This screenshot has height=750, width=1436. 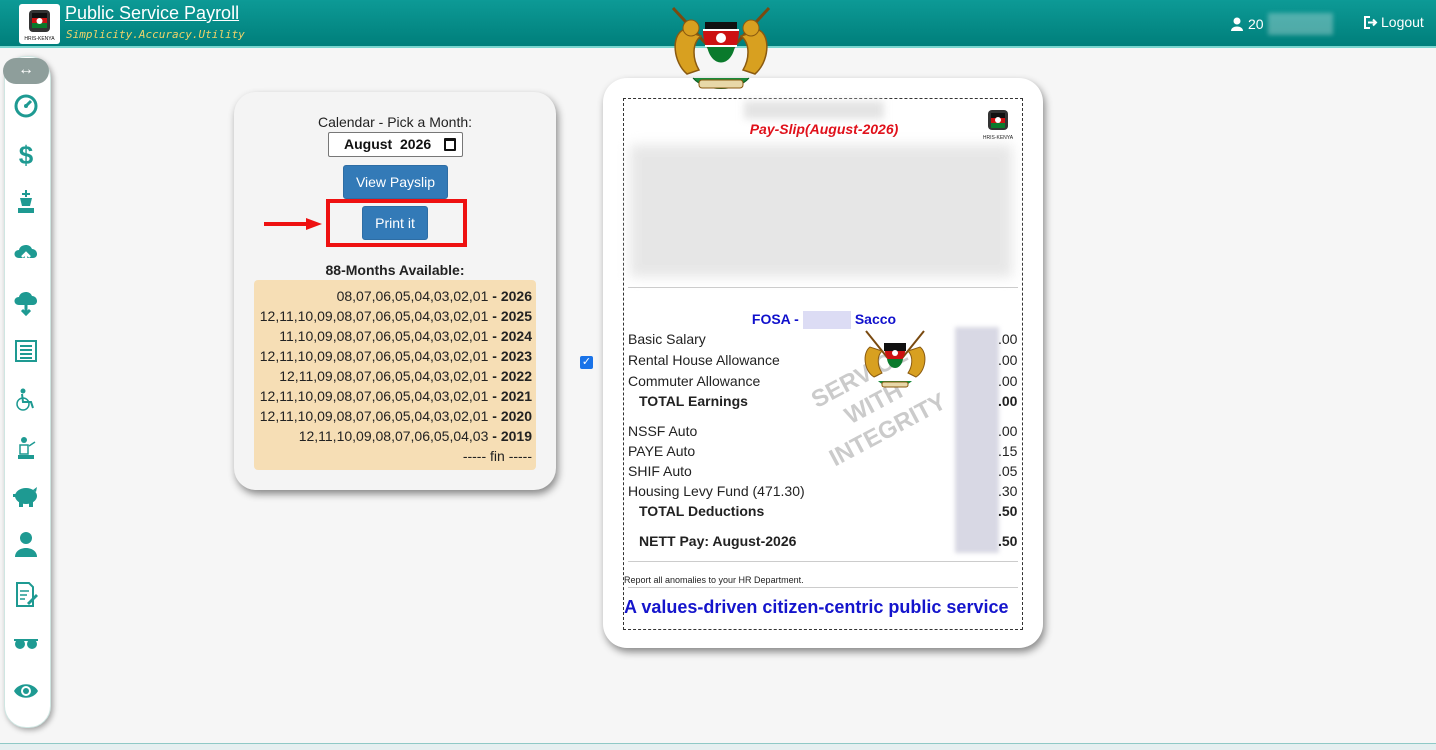 I want to click on list-item: 08,07,06,05,04,03,02,01 - 2026, so click(x=393, y=296).